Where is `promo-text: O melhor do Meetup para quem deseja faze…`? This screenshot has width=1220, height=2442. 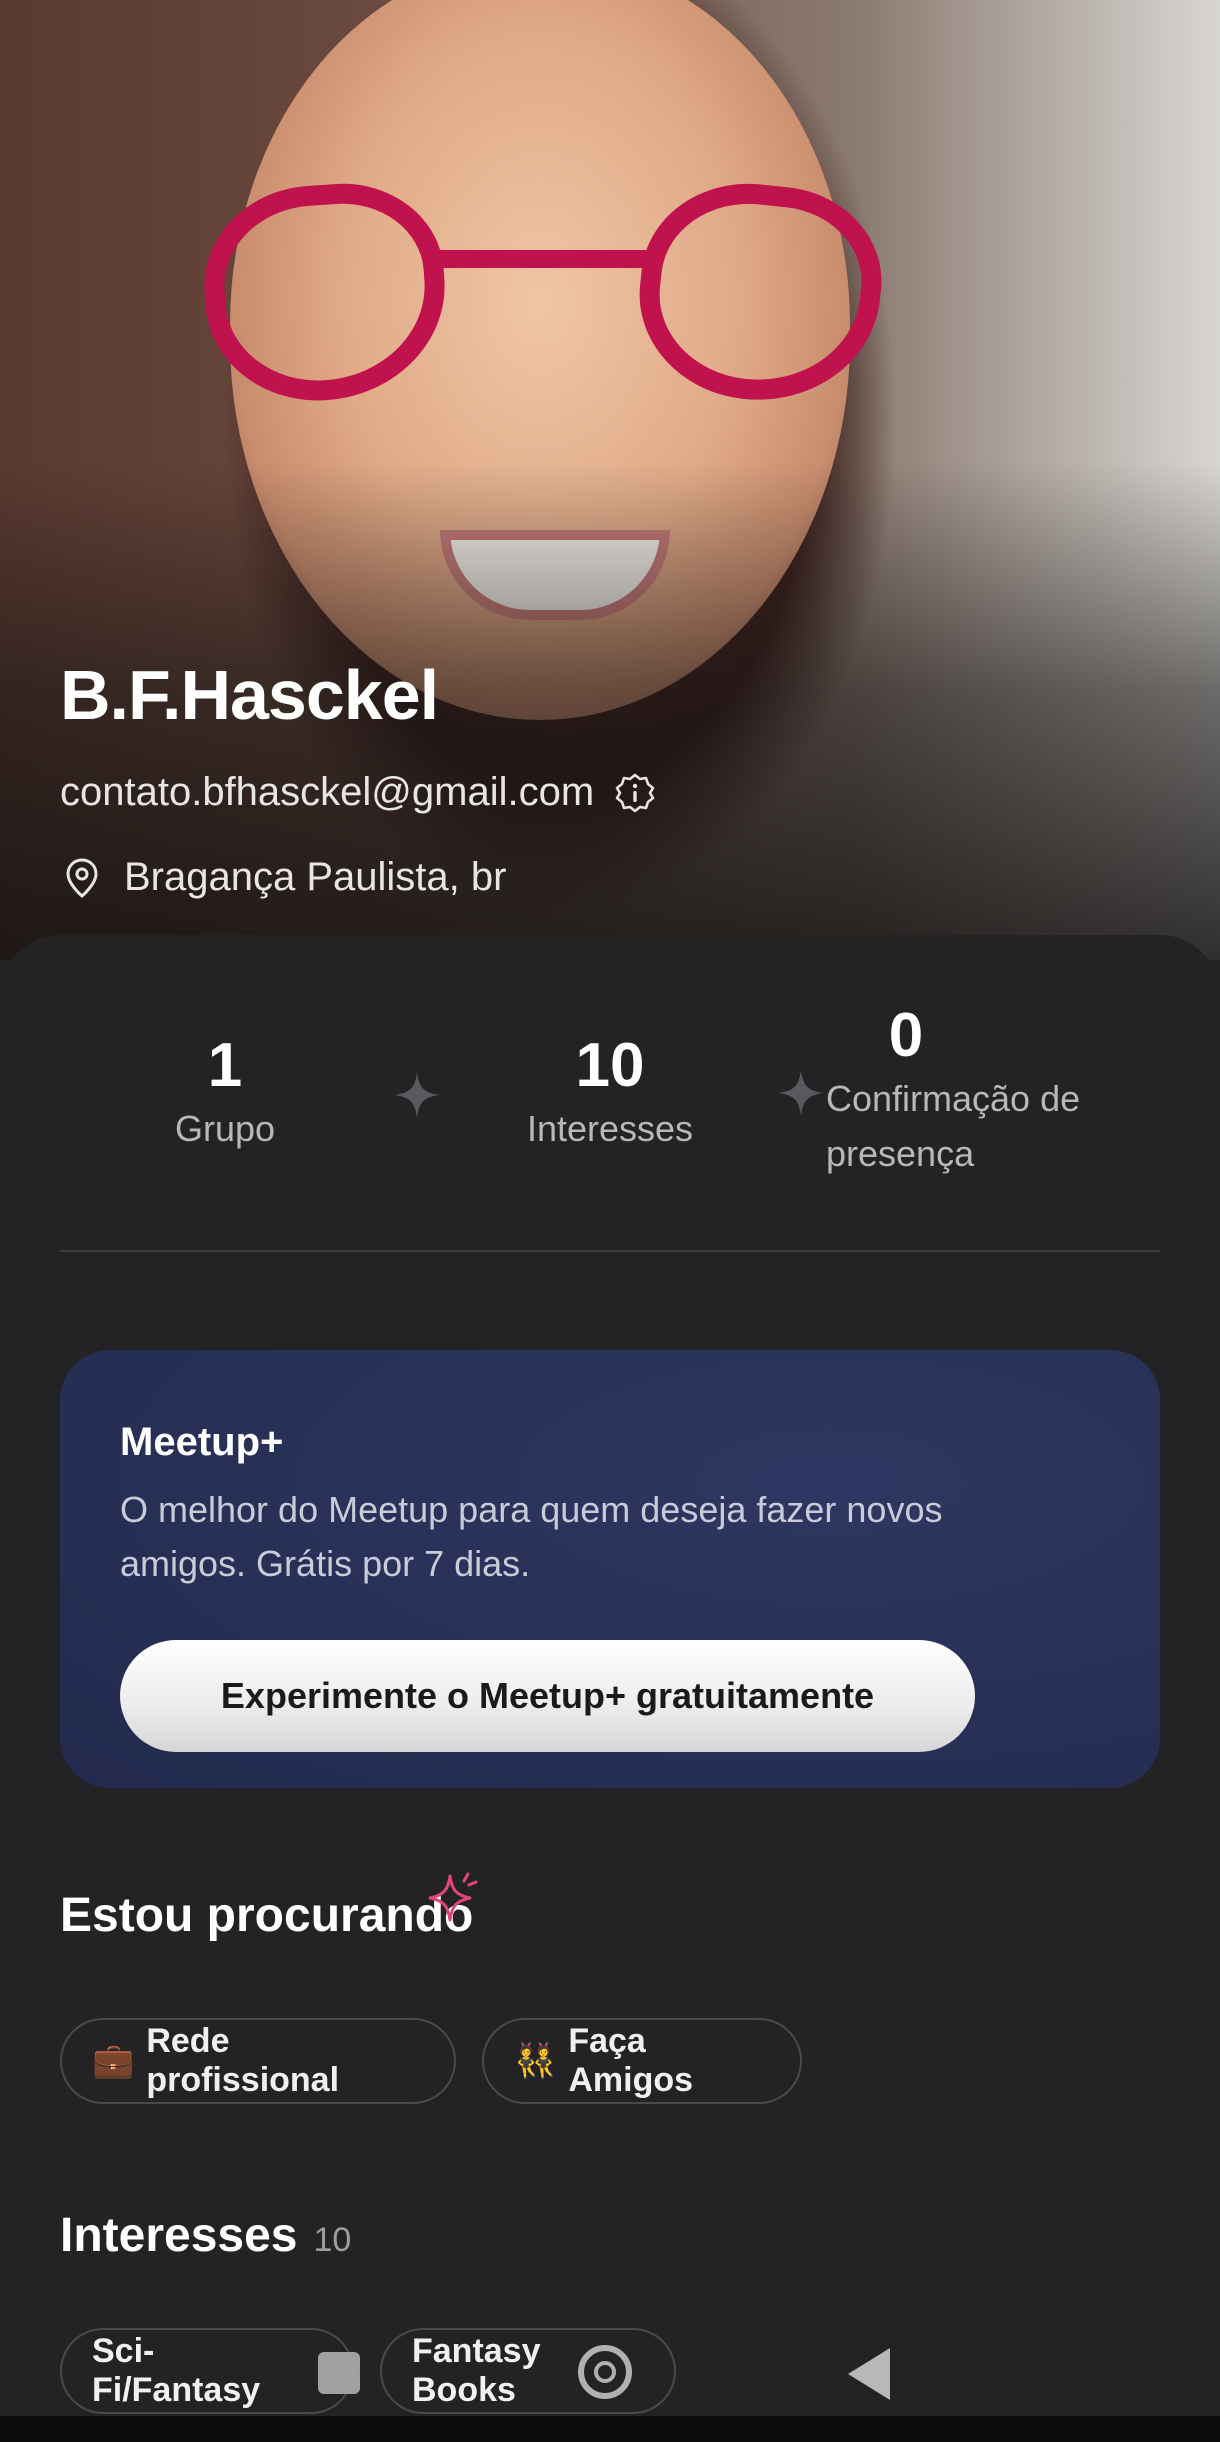 promo-text: O melhor do Meetup para quem deseja faze… is located at coordinates (531, 1536).